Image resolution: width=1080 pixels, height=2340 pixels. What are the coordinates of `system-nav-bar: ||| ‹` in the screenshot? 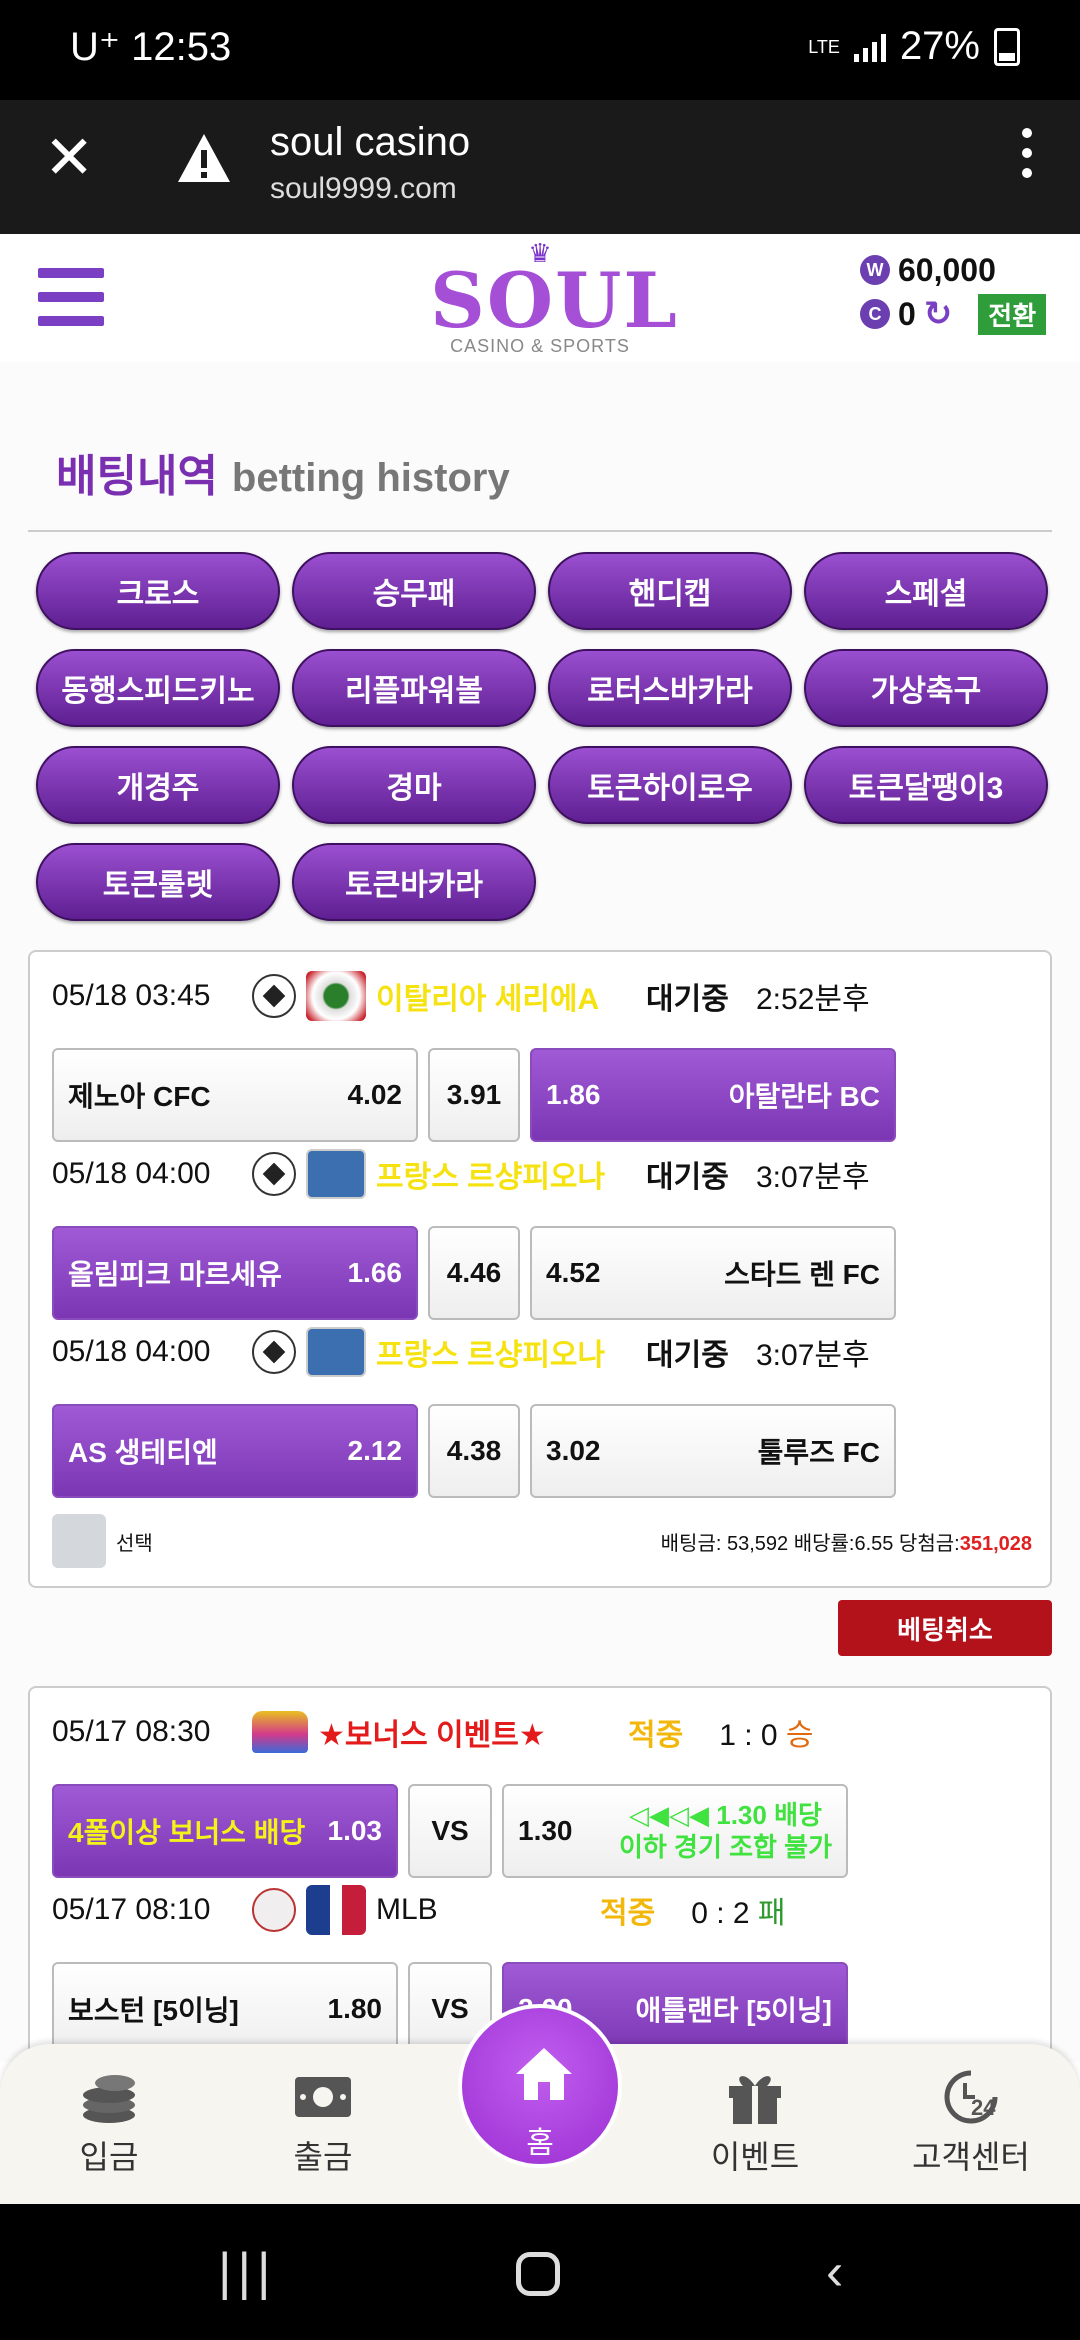 It's located at (540, 2272).